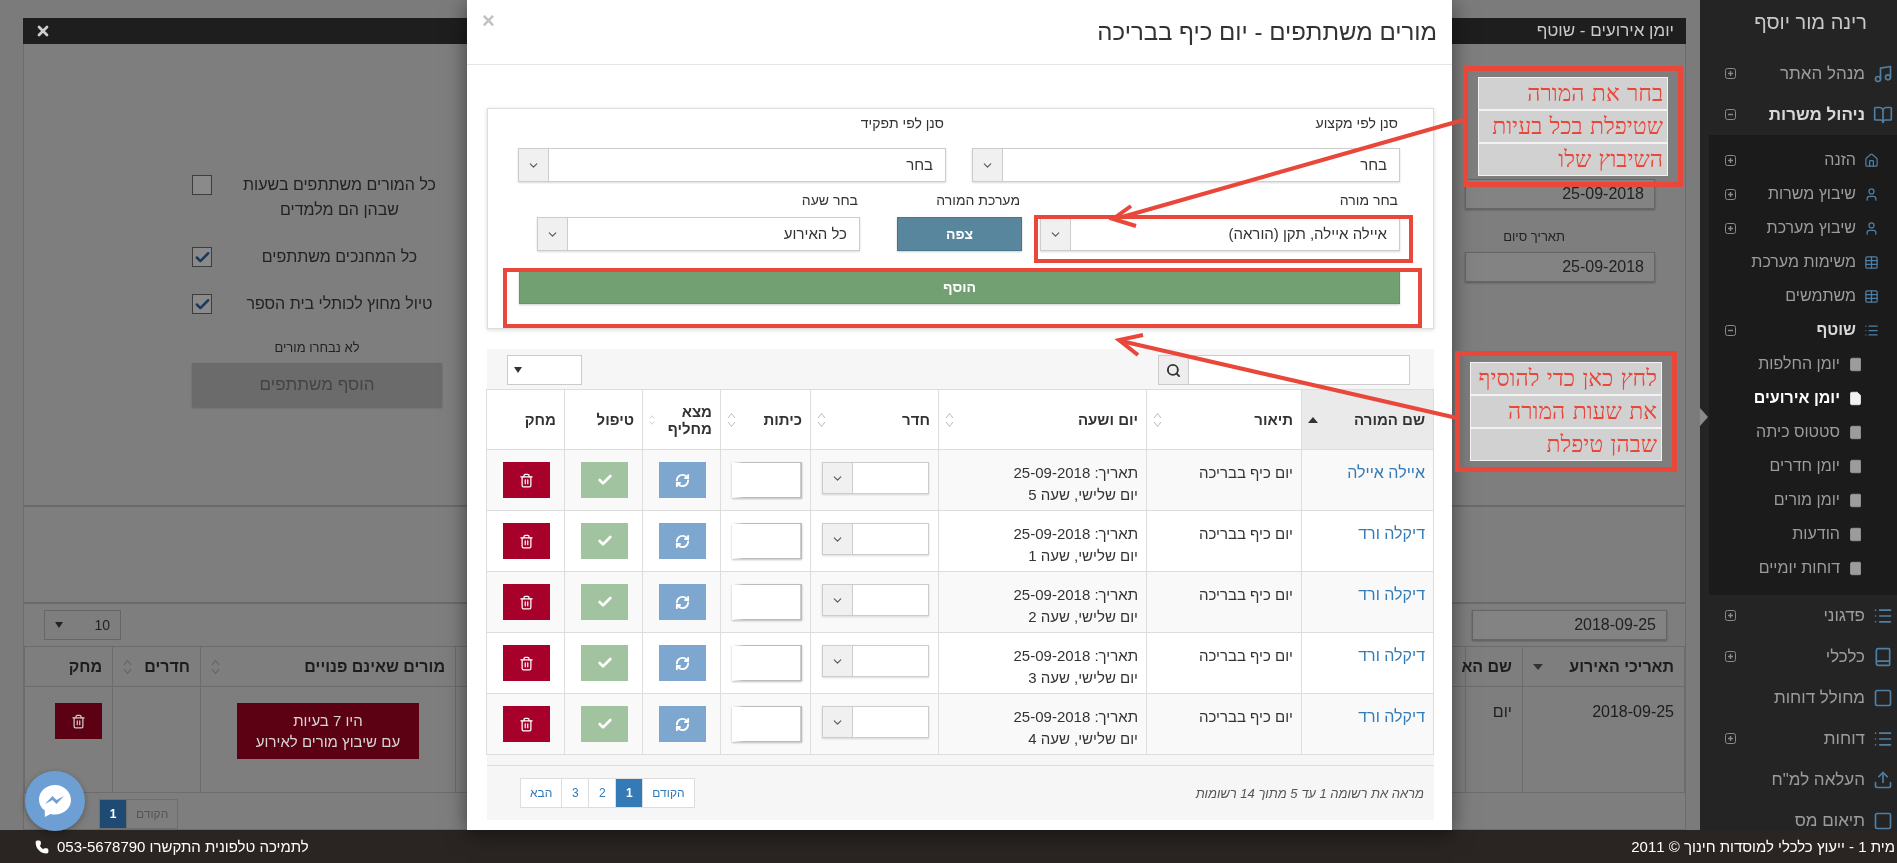  Describe the element at coordinates (1803, 615) in the screenshot. I see `sidebar-item: פדגוני` at that location.